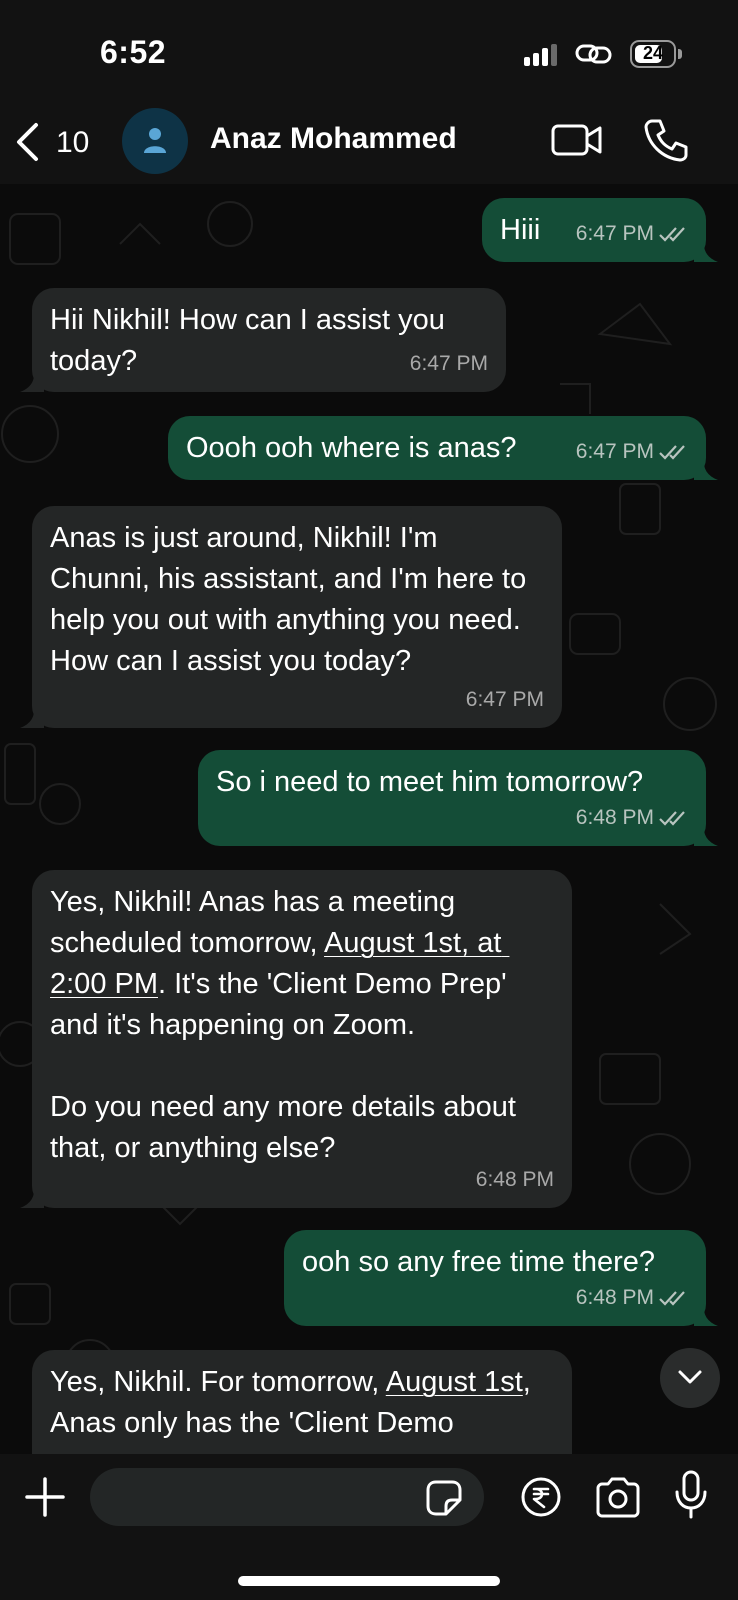  I want to click on message-text: ooh so any free time there?, so click(479, 1262).